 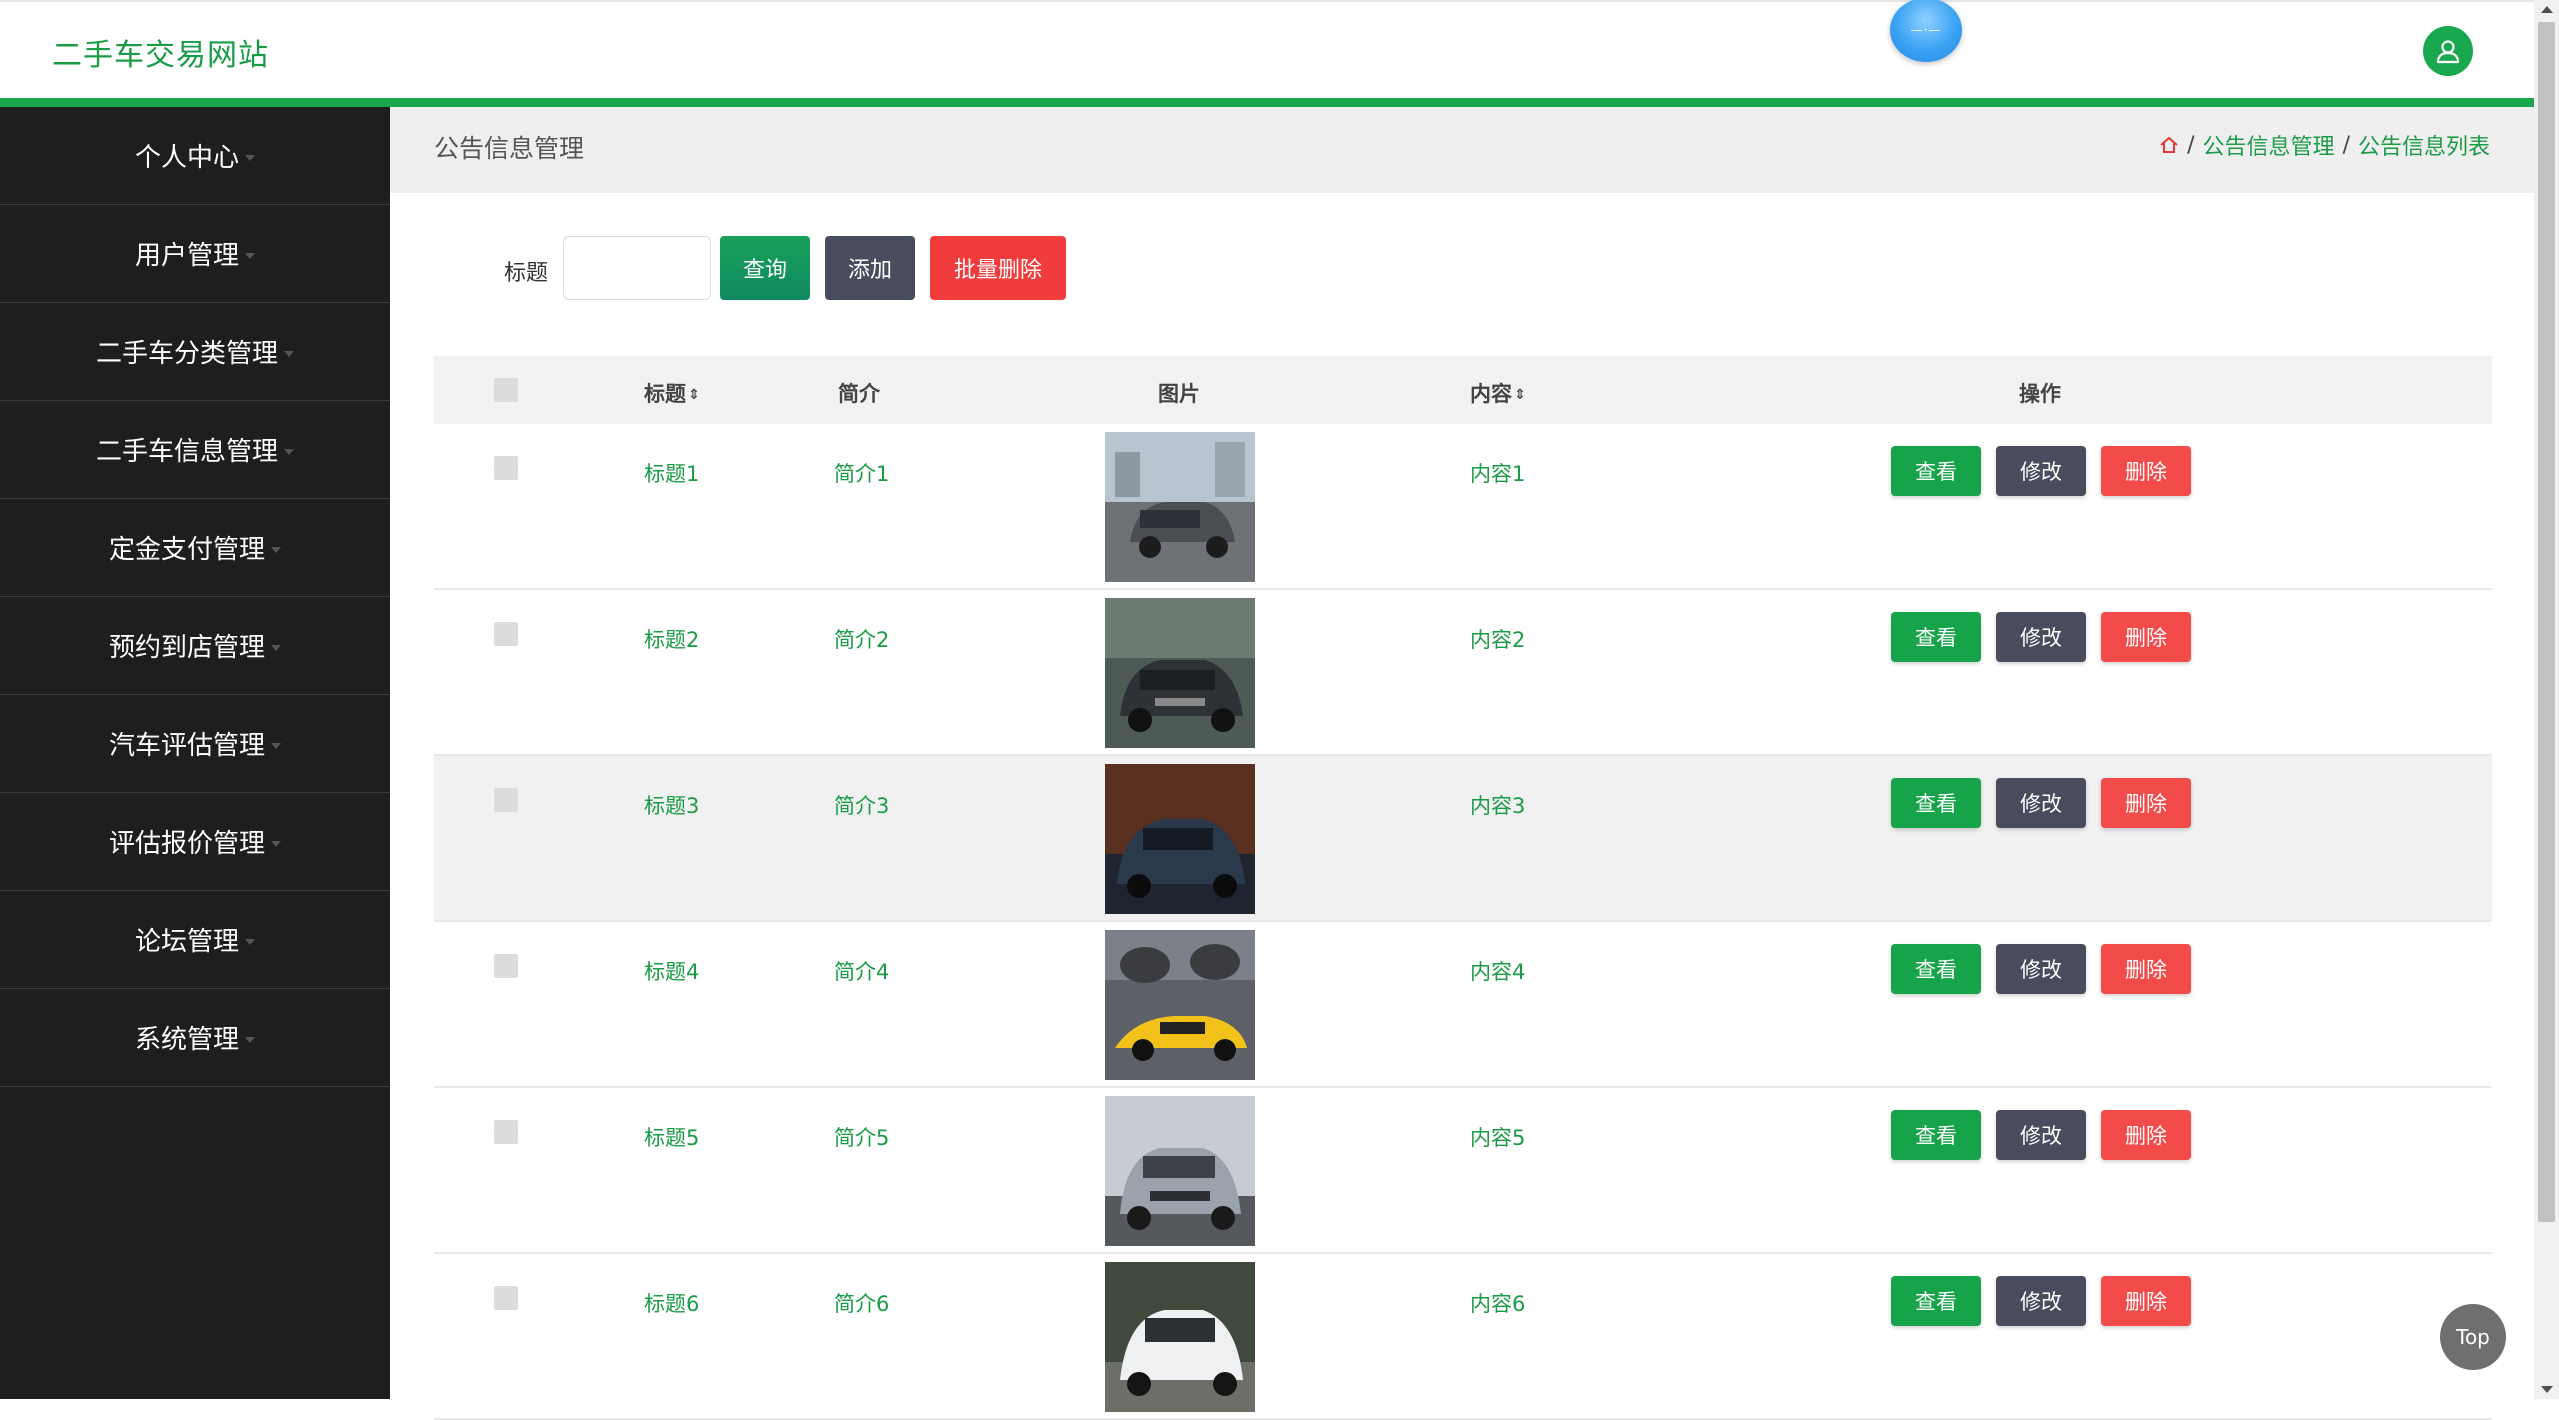 What do you see at coordinates (1463, 839) in the screenshot?
I see `table-row: 标题3 简介3 内容3 查看 修改 删除` at bounding box center [1463, 839].